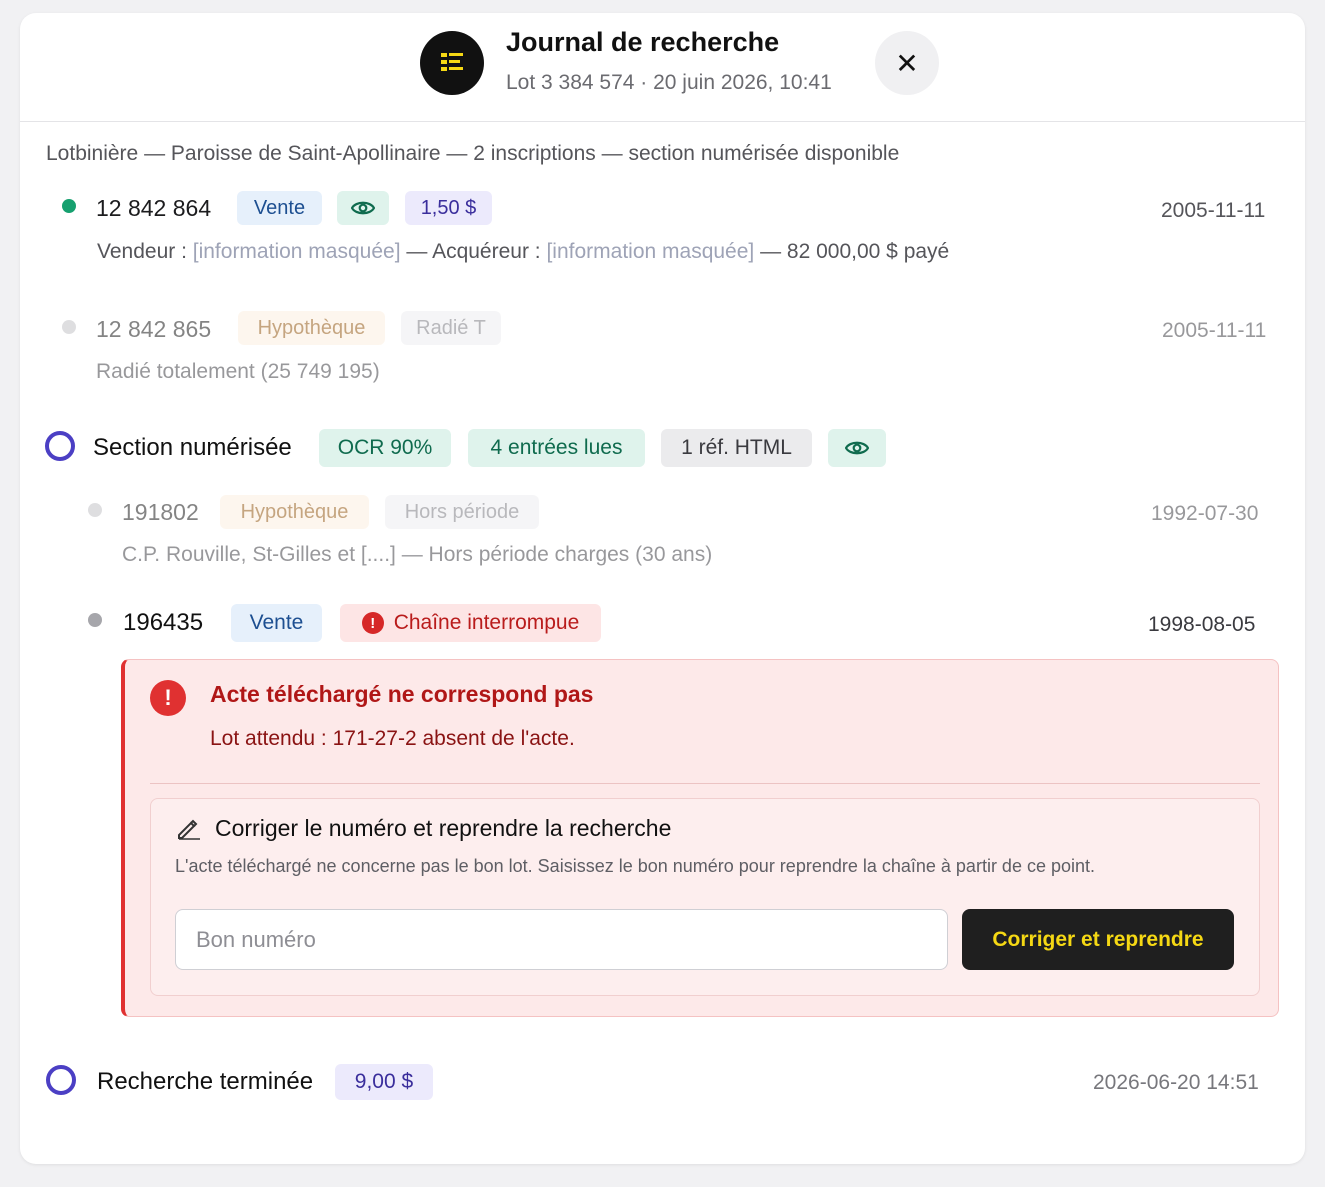  I want to click on correct-and-resume-button: Corriger et reprendre, so click(1098, 939).